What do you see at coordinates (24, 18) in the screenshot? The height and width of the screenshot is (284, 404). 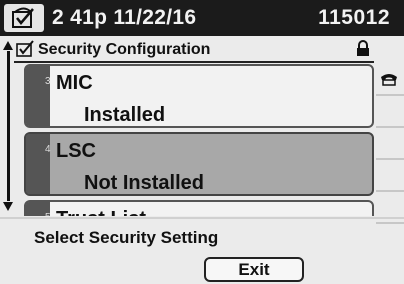 I see `phone-settings-icon` at bounding box center [24, 18].